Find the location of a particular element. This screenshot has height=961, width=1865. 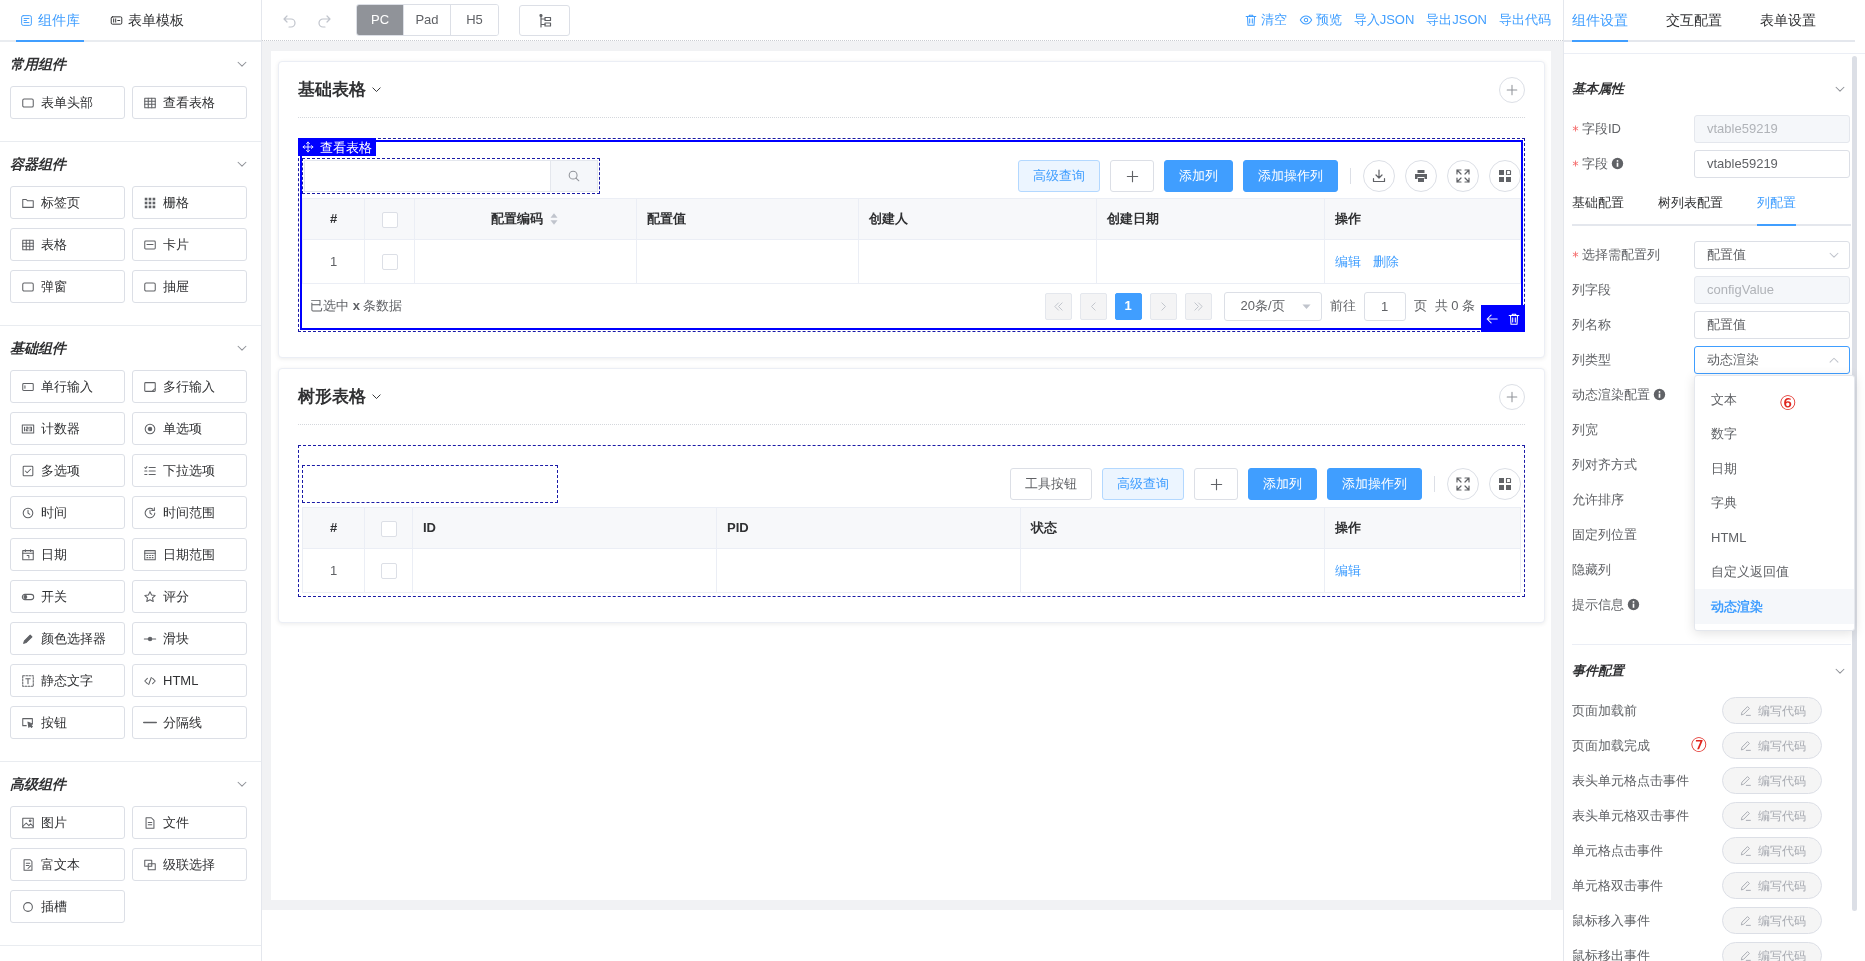

component-button: 日期范围 is located at coordinates (189, 554).